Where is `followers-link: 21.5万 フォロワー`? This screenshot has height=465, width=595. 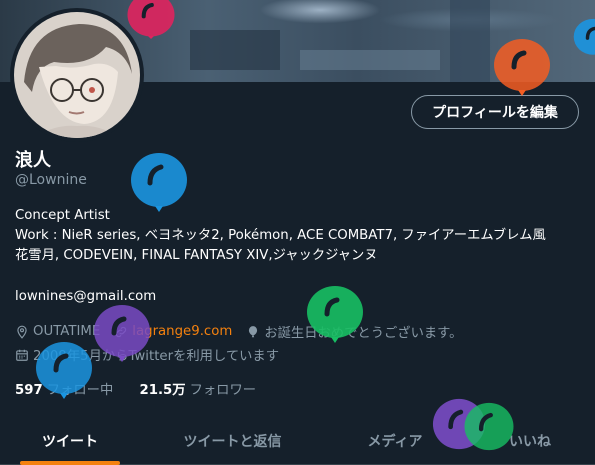
followers-link: 21.5万 フォロワー is located at coordinates (197, 390).